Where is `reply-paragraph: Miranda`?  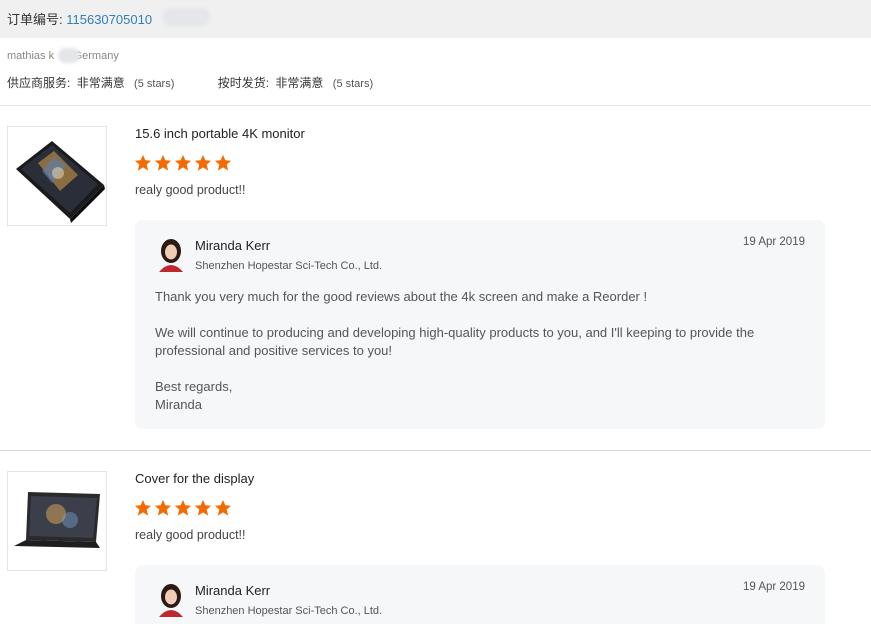 reply-paragraph: Miranda is located at coordinates (178, 404).